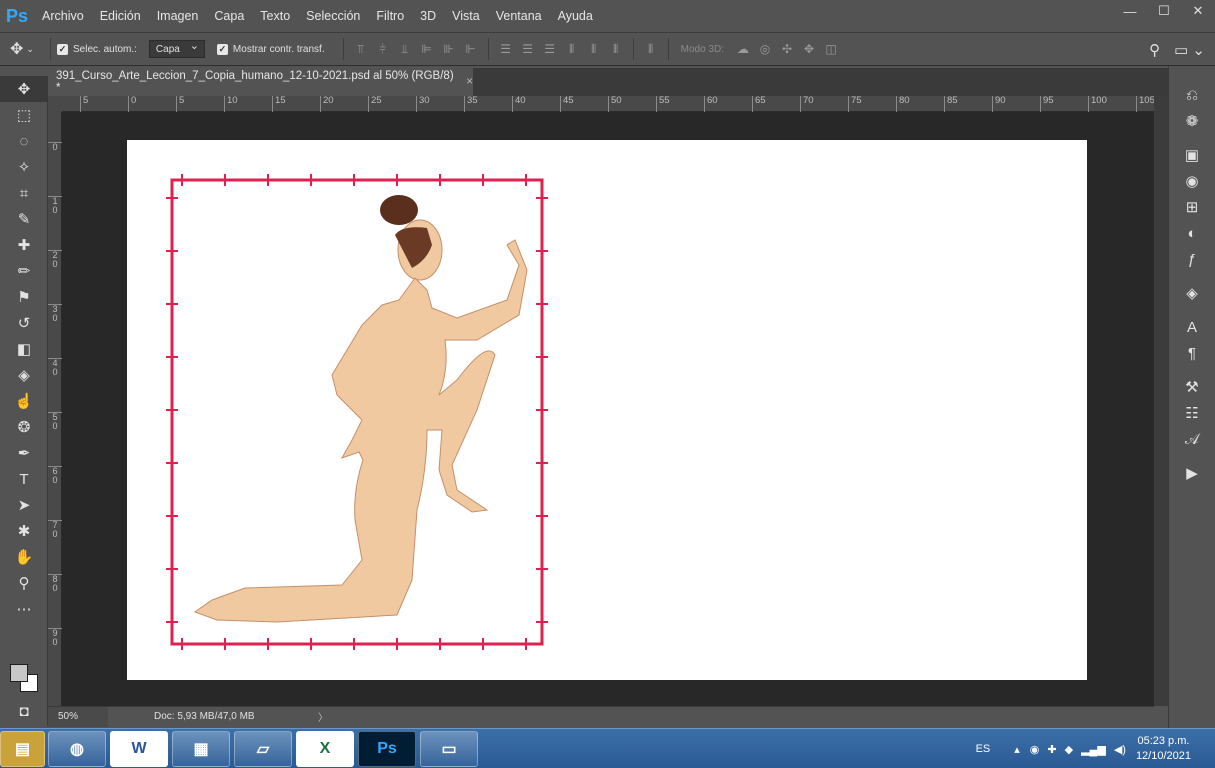 Image resolution: width=1215 pixels, height=768 pixels. I want to click on auto-select-dropdown: Capa, so click(176, 48).